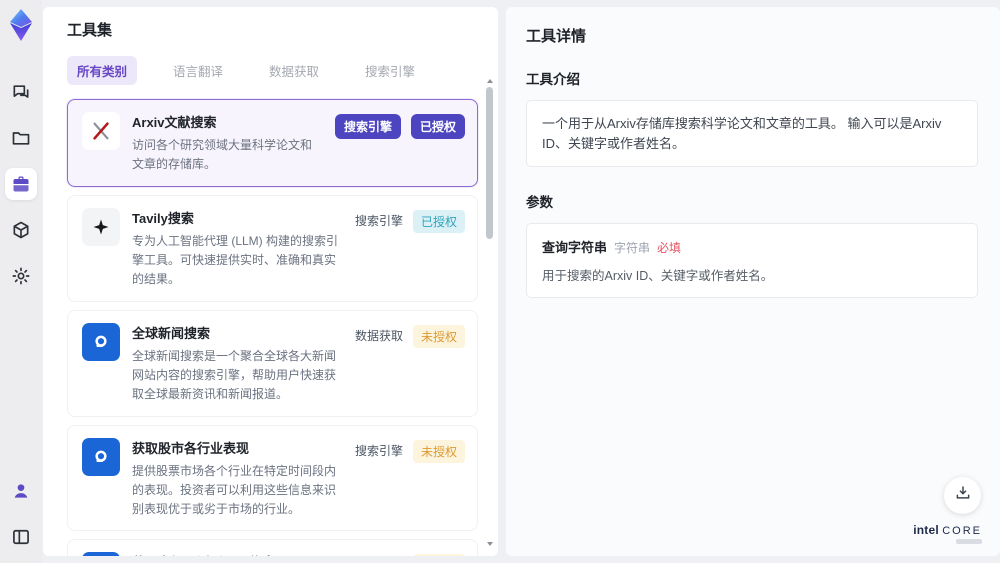 The image size is (1000, 563). I want to click on tab-data-fetch: 数据获取, so click(294, 70).